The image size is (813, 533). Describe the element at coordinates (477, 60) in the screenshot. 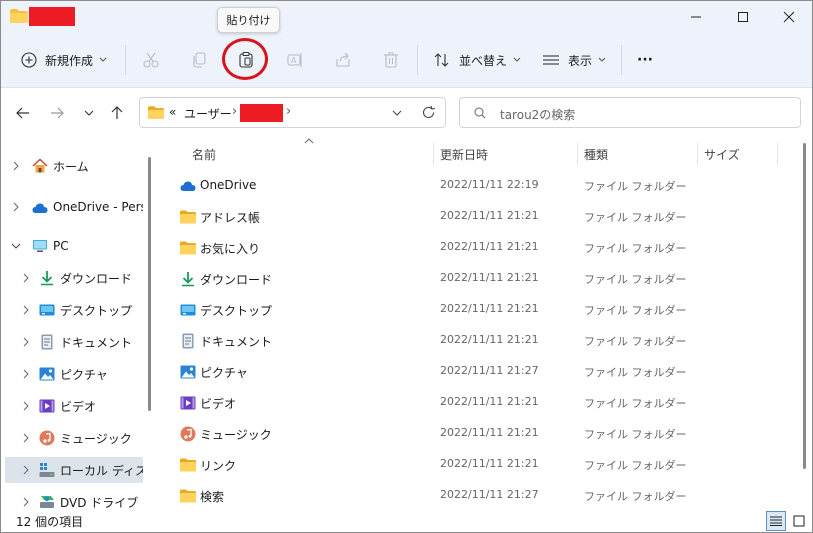

I see `sort-button: 並べ替え` at that location.